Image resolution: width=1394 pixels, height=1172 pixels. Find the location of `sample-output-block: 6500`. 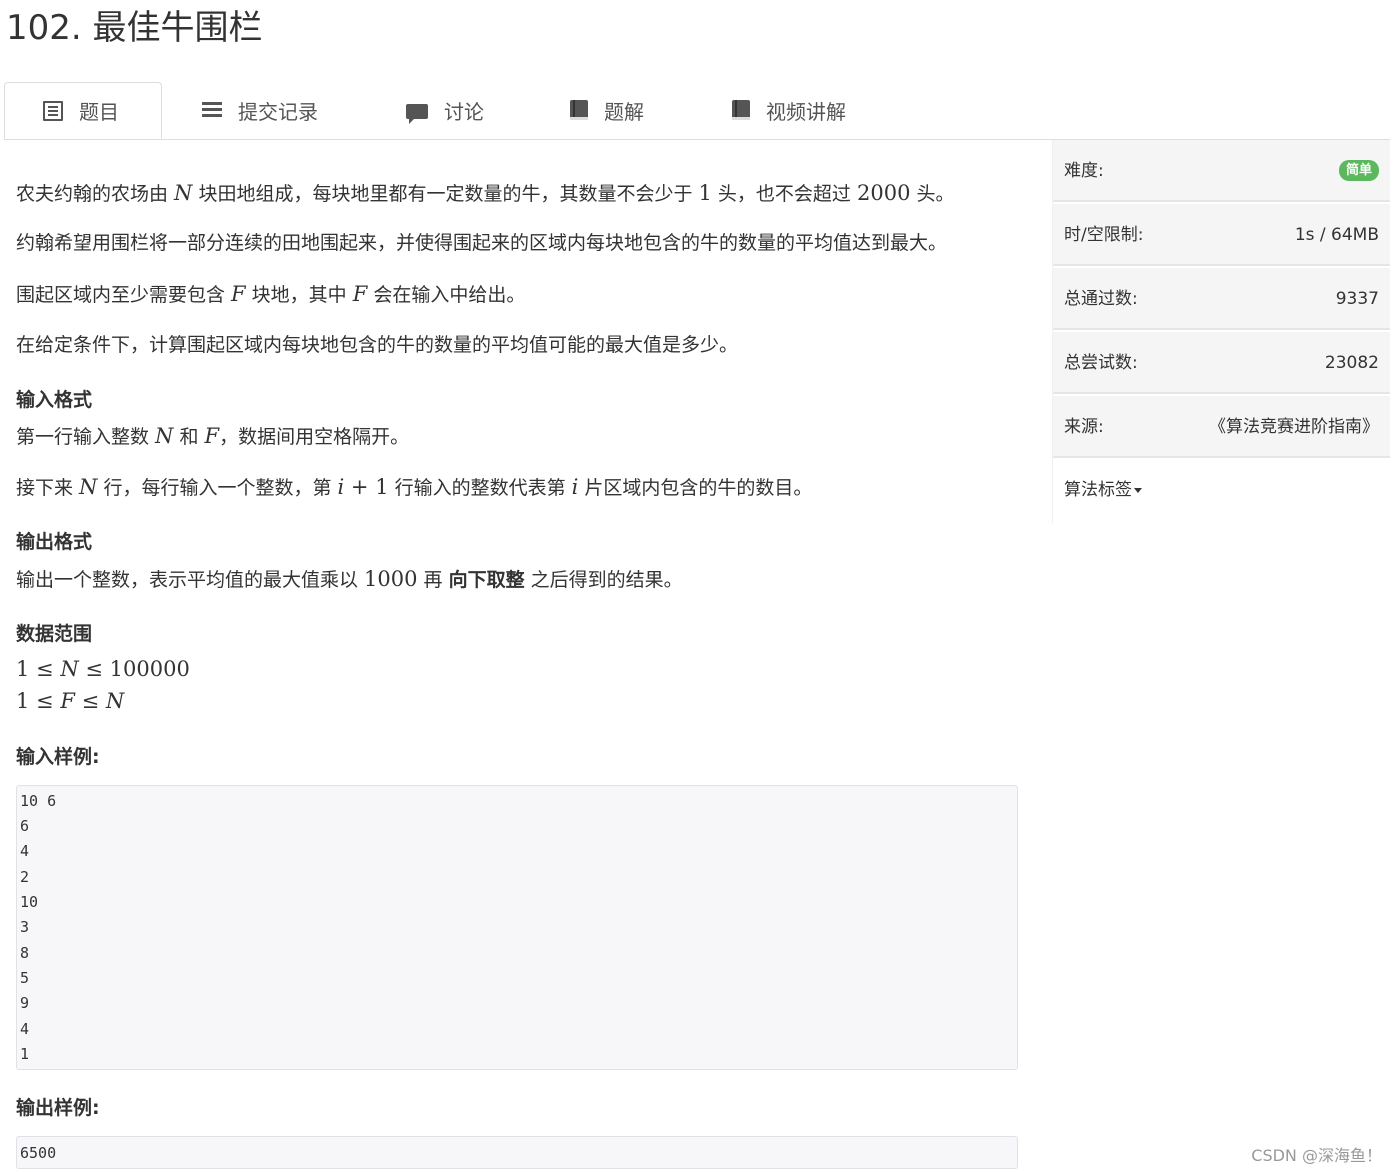

sample-output-block: 6500 is located at coordinates (517, 1152).